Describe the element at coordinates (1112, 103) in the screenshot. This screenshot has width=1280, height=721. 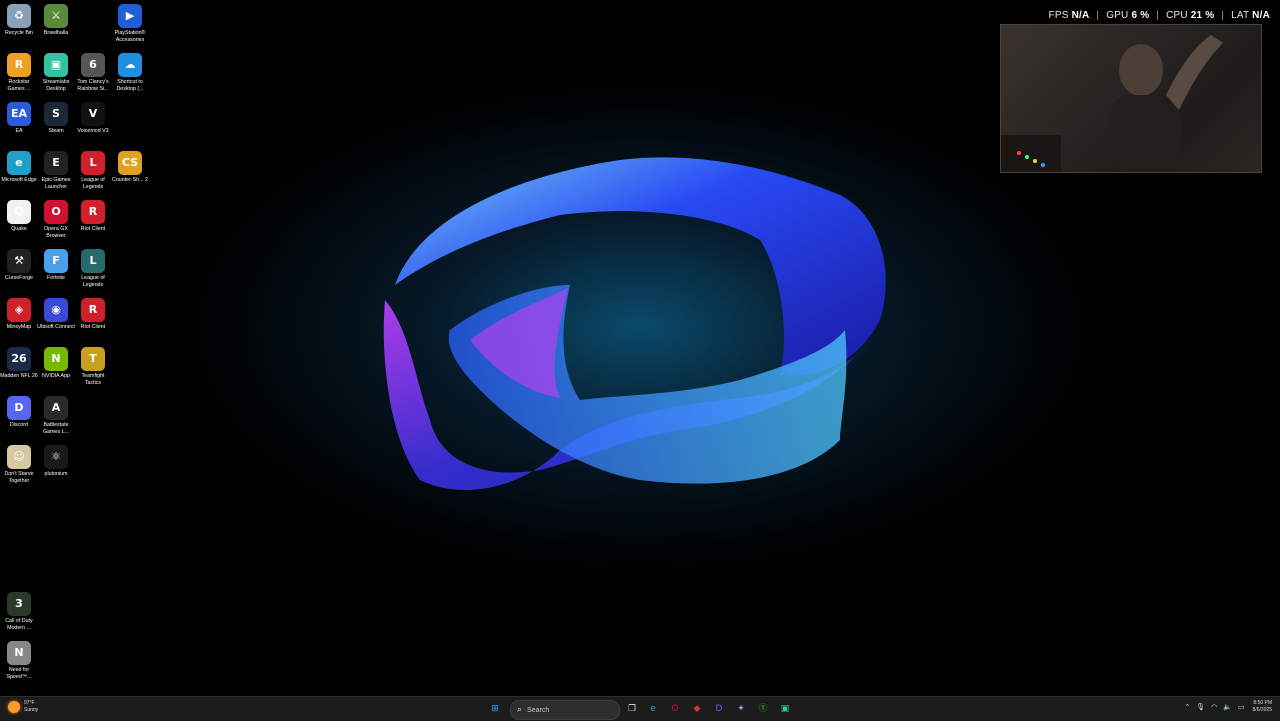
I see `webcam-person-image` at that location.